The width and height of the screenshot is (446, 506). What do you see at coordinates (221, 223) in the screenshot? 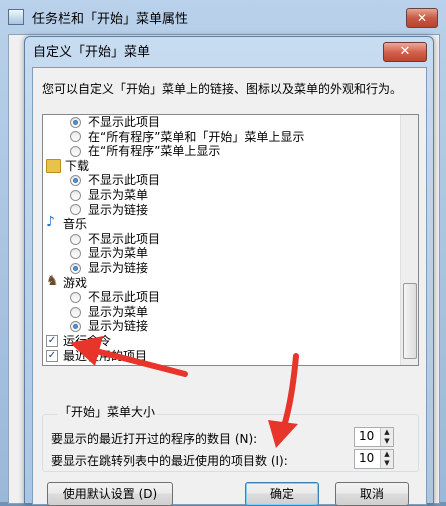
I see `option-category: 音乐` at bounding box center [221, 223].